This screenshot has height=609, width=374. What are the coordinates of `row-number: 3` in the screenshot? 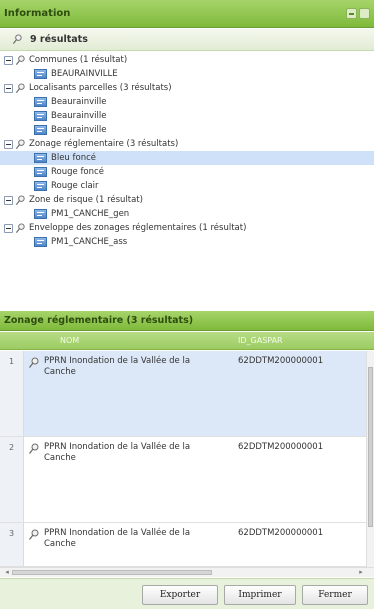 It's located at (12, 544).